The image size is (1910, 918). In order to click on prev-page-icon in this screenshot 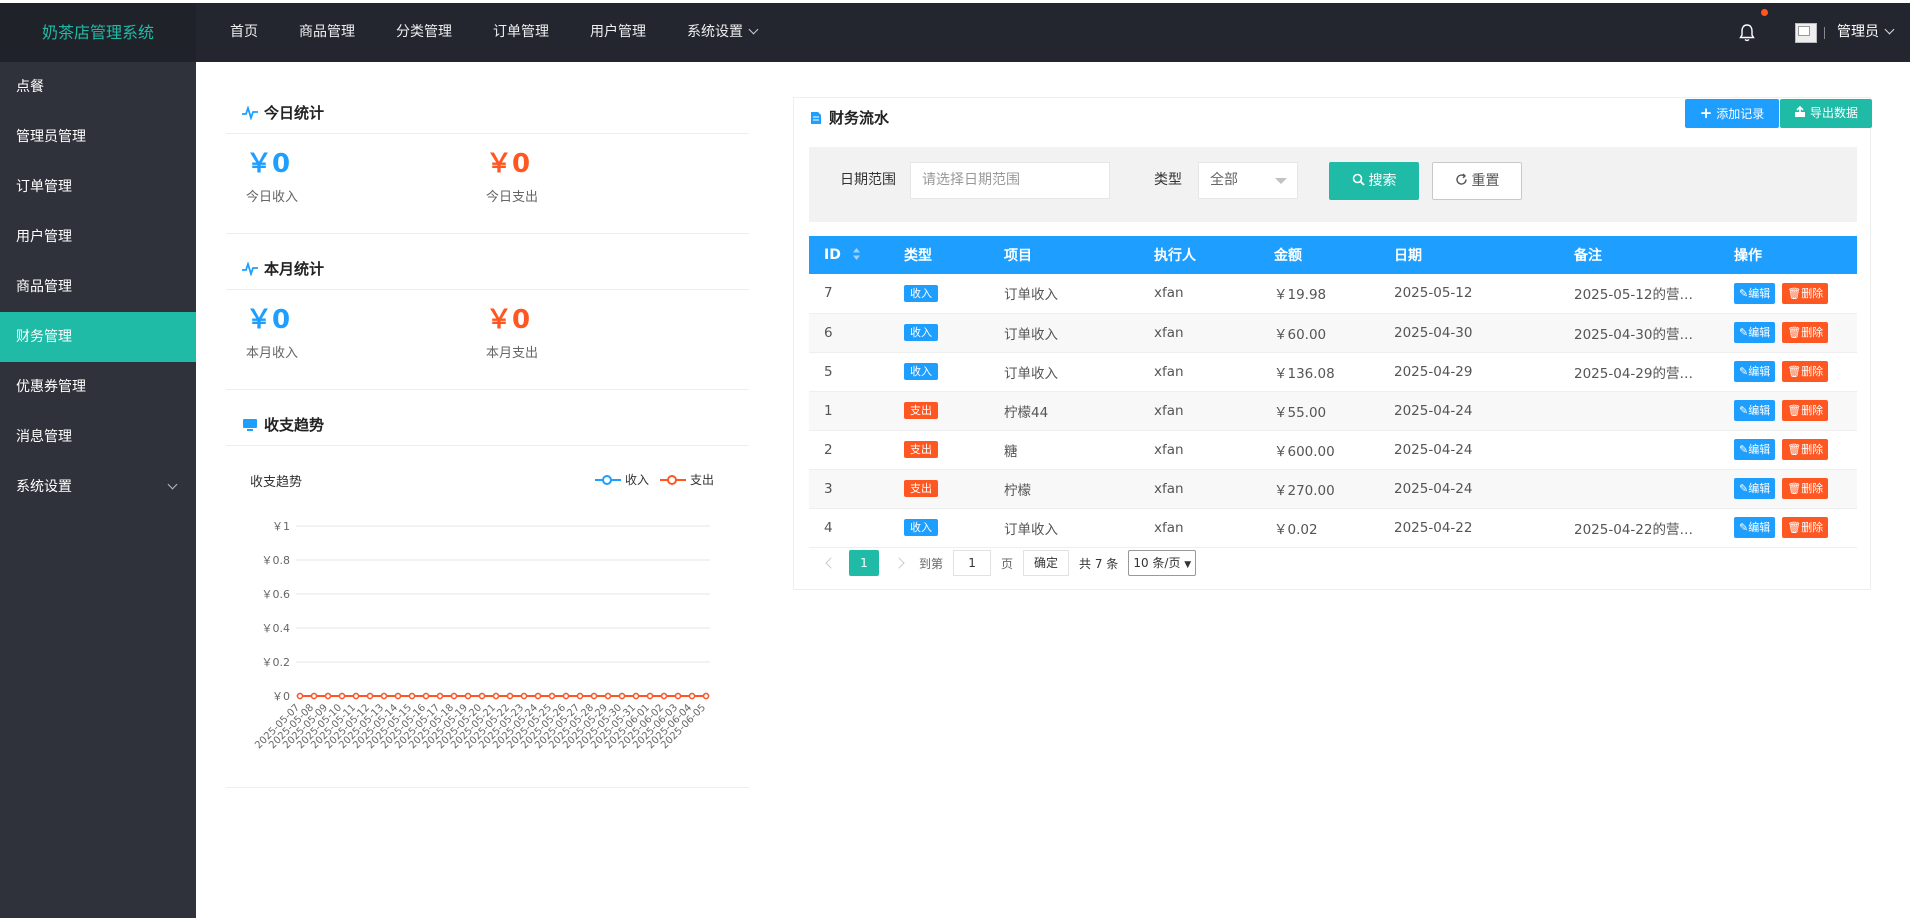, I will do `click(831, 563)`.